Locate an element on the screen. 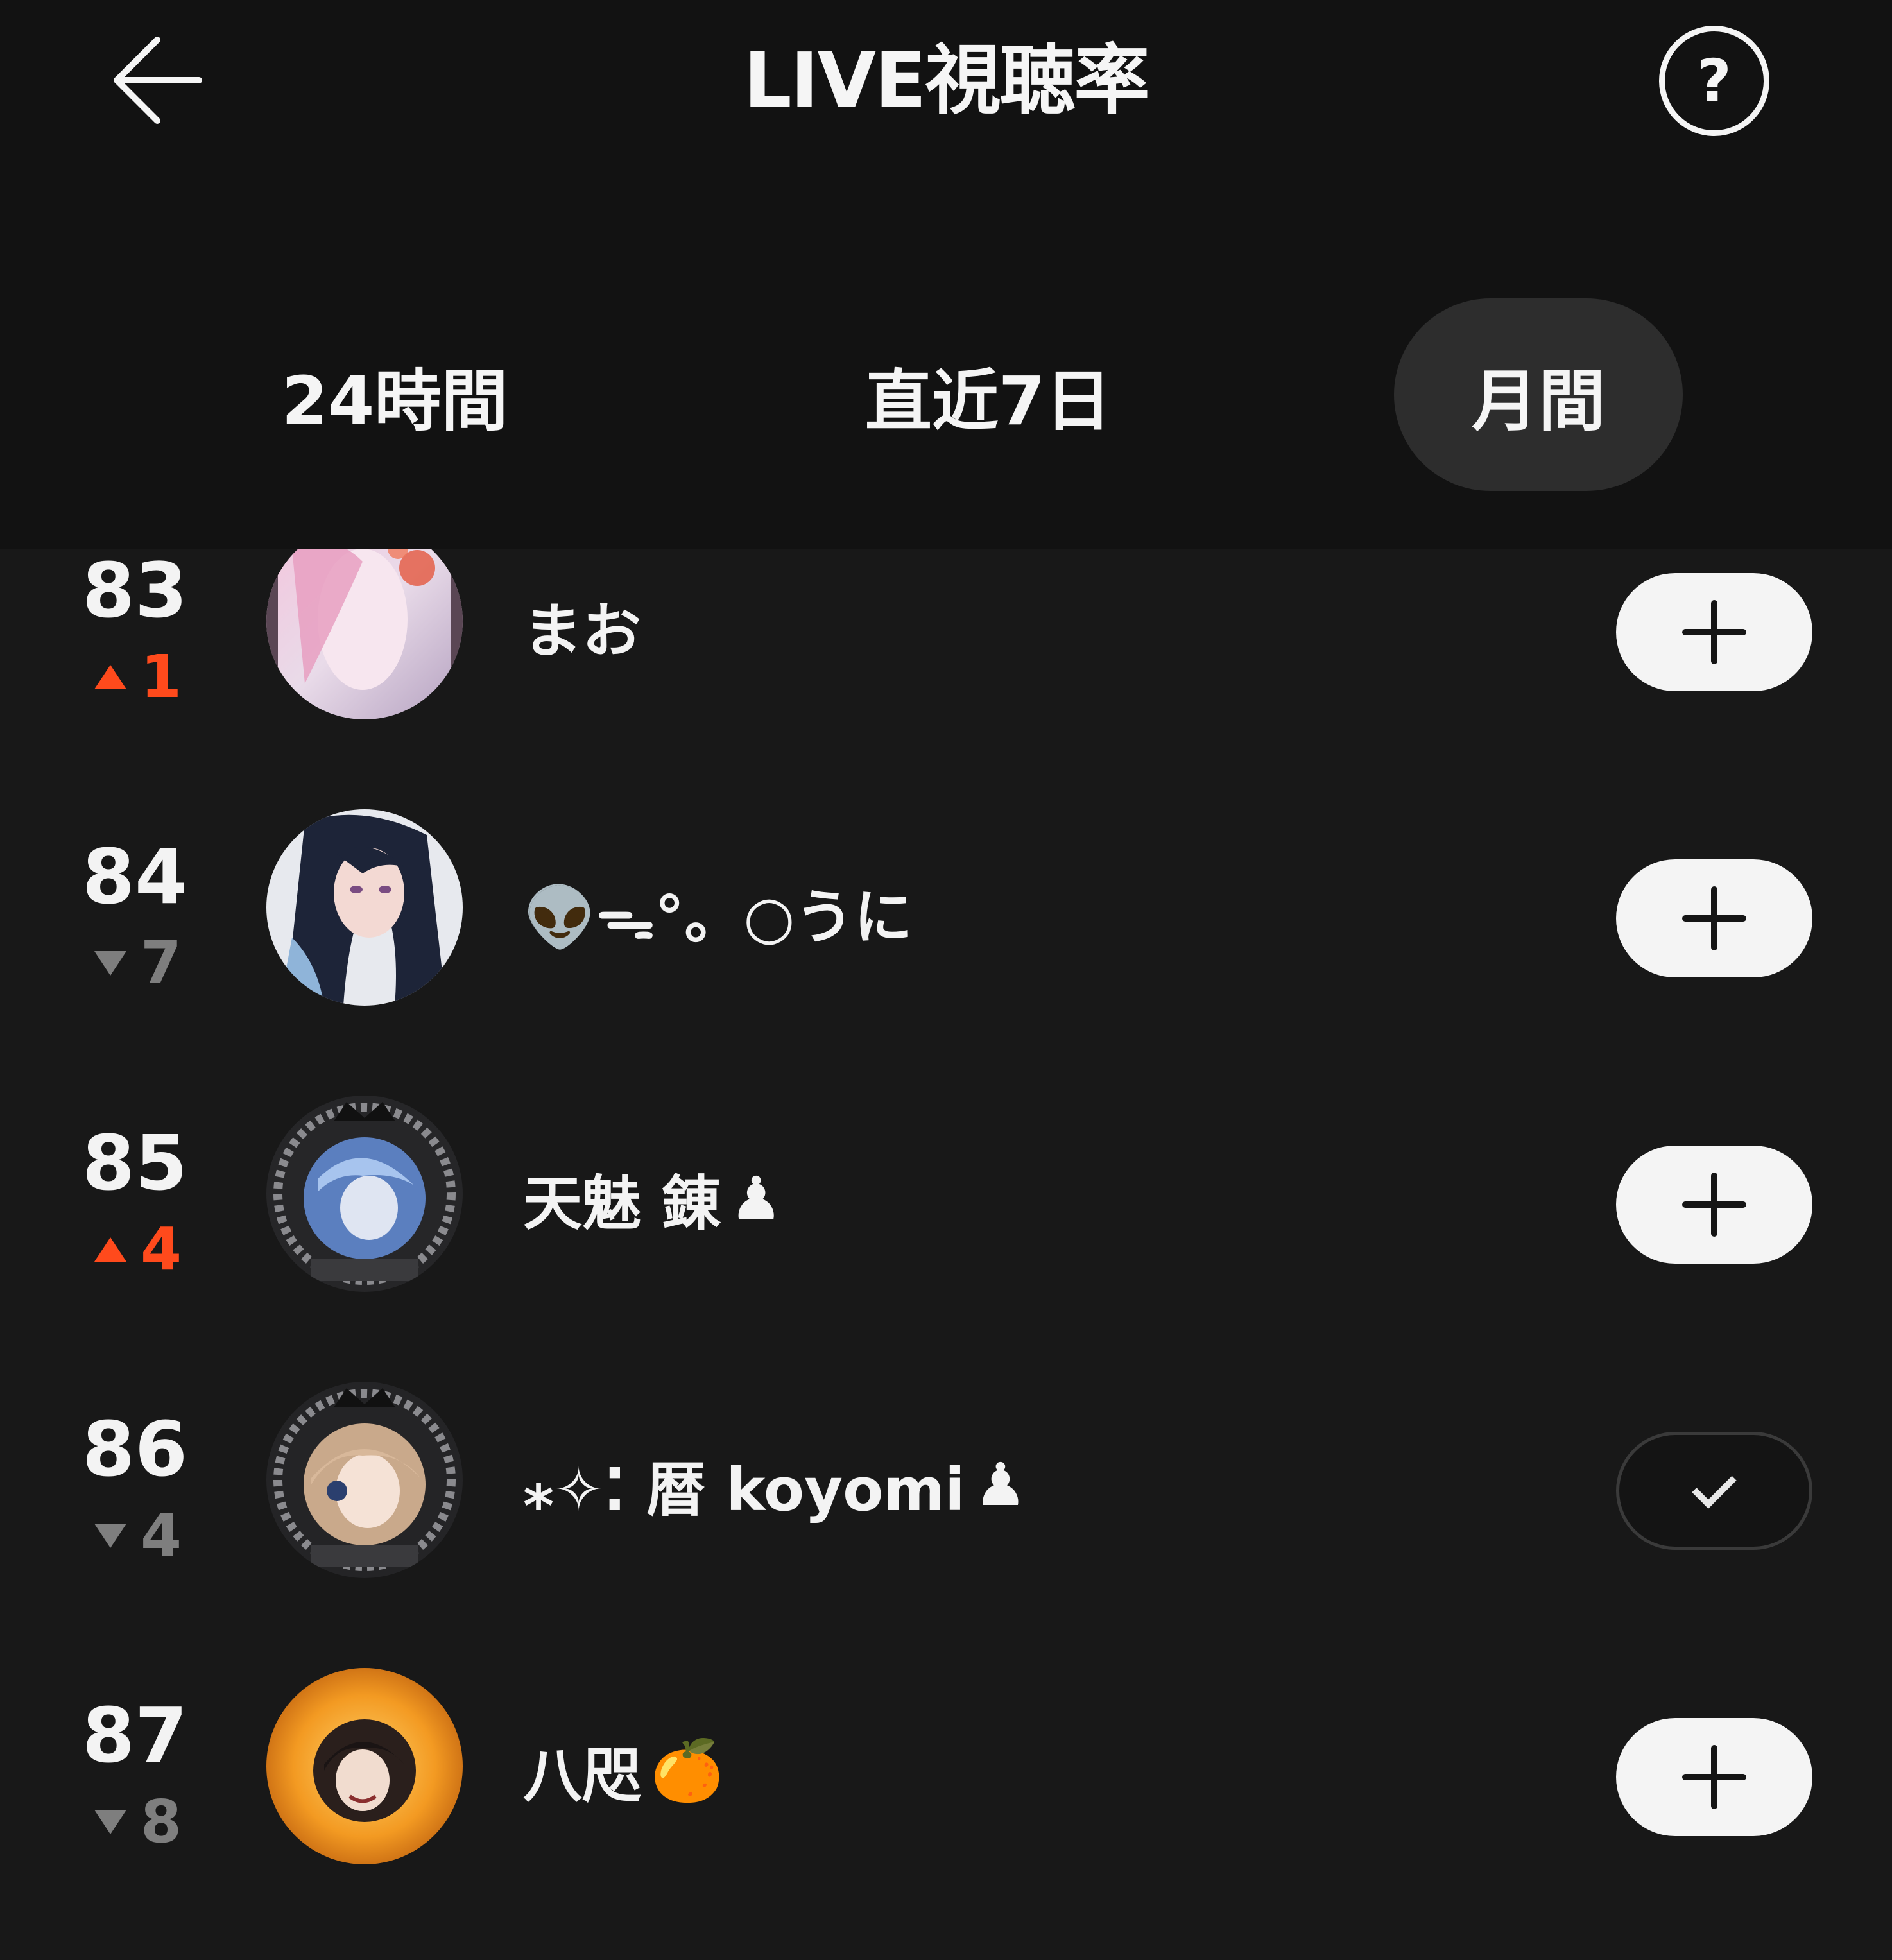  username: 八咫 🍊 is located at coordinates (623, 1770).